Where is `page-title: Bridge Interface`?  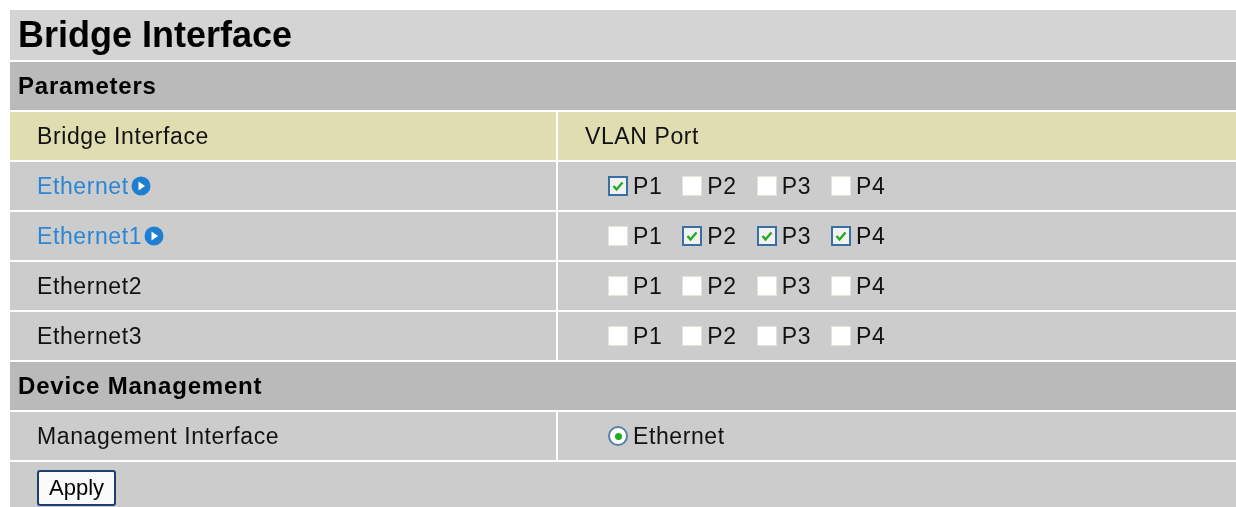
page-title: Bridge Interface is located at coordinates (623, 35).